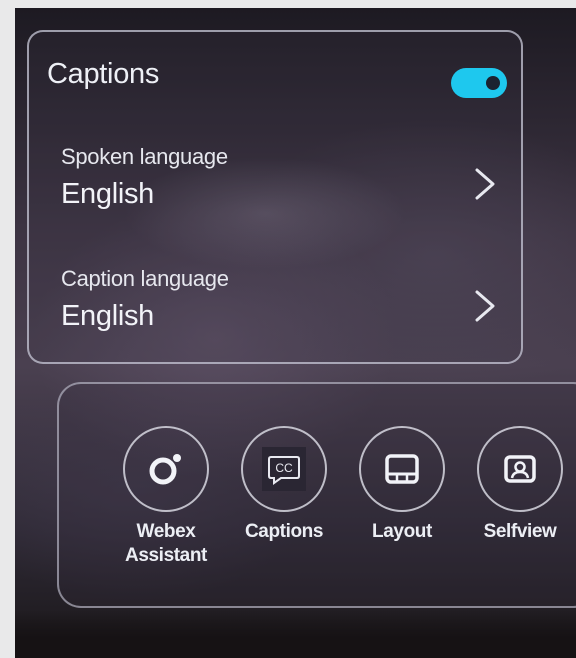 The image size is (576, 658). I want to click on closed-captions-icon: CC, so click(284, 469).